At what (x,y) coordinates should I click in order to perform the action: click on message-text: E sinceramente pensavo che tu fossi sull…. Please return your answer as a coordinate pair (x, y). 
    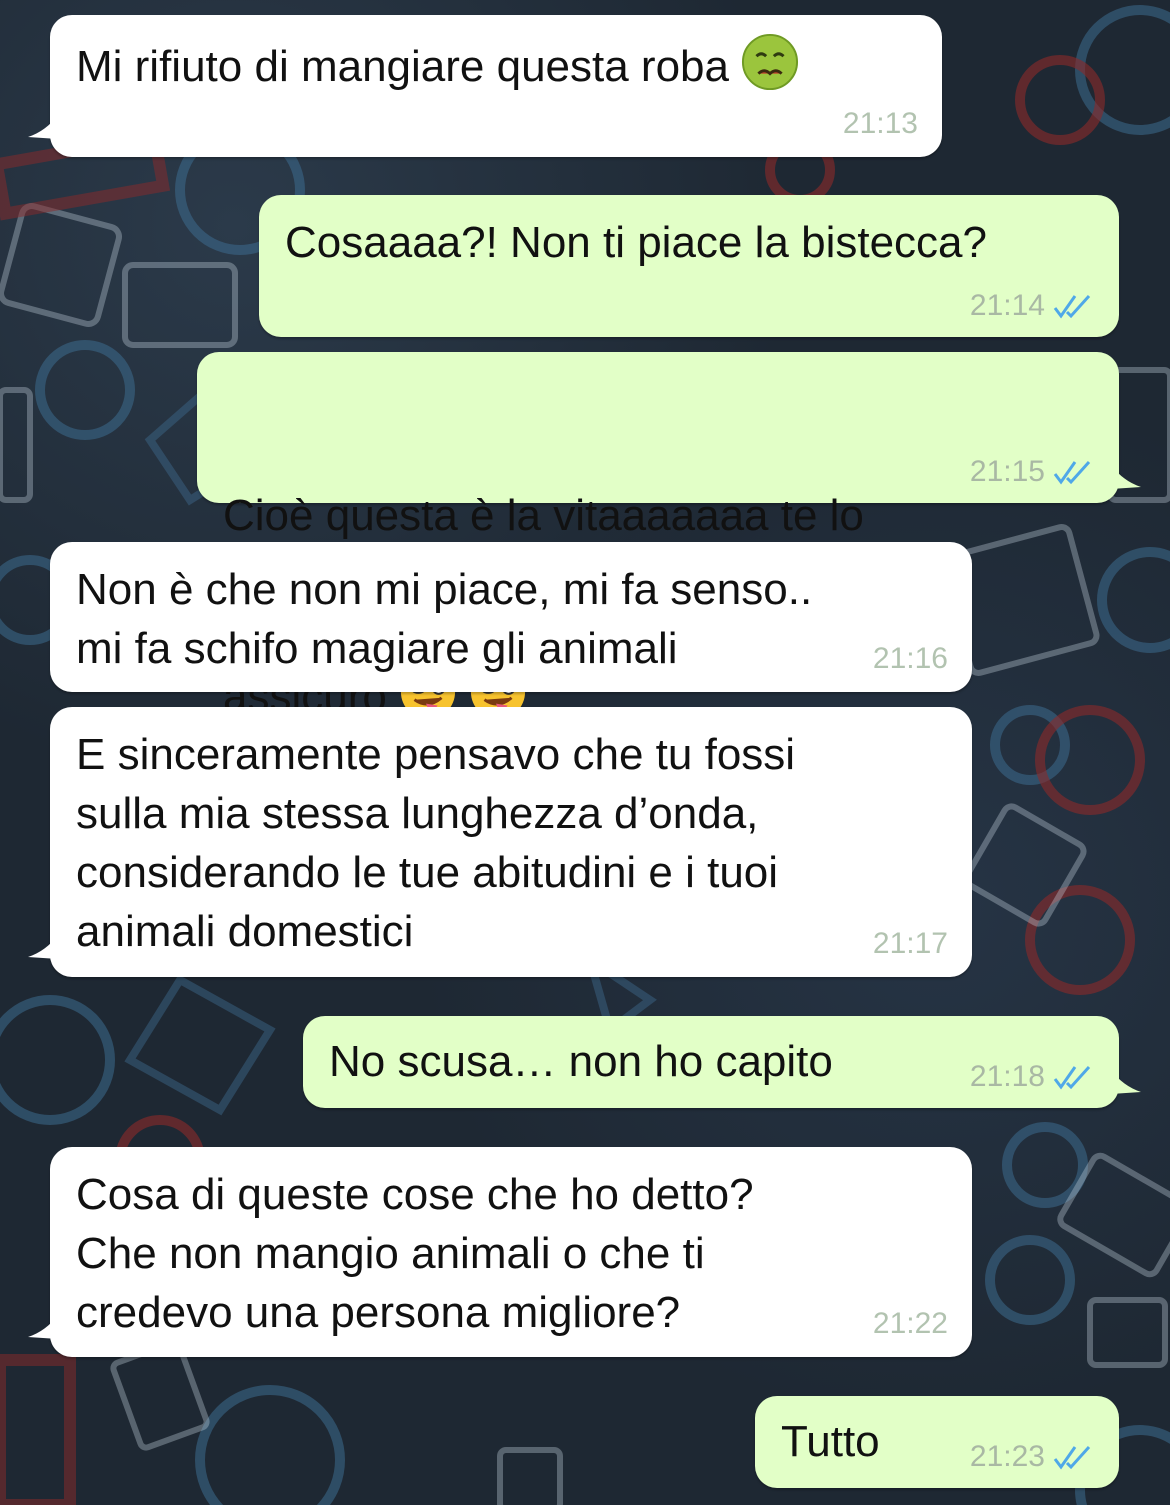
    Looking at the image, I should click on (436, 843).